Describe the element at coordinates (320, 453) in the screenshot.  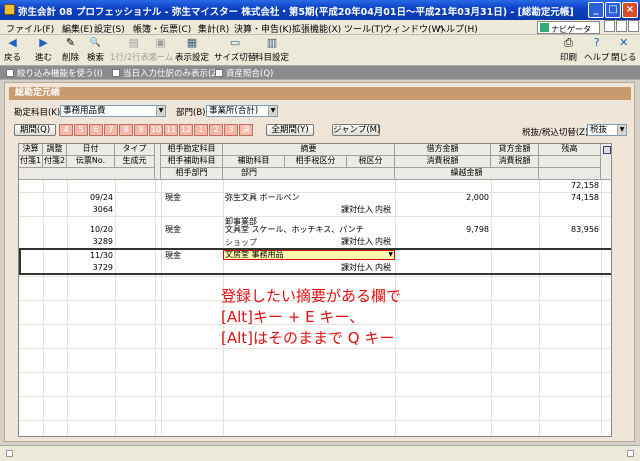
I see `status-bar` at that location.